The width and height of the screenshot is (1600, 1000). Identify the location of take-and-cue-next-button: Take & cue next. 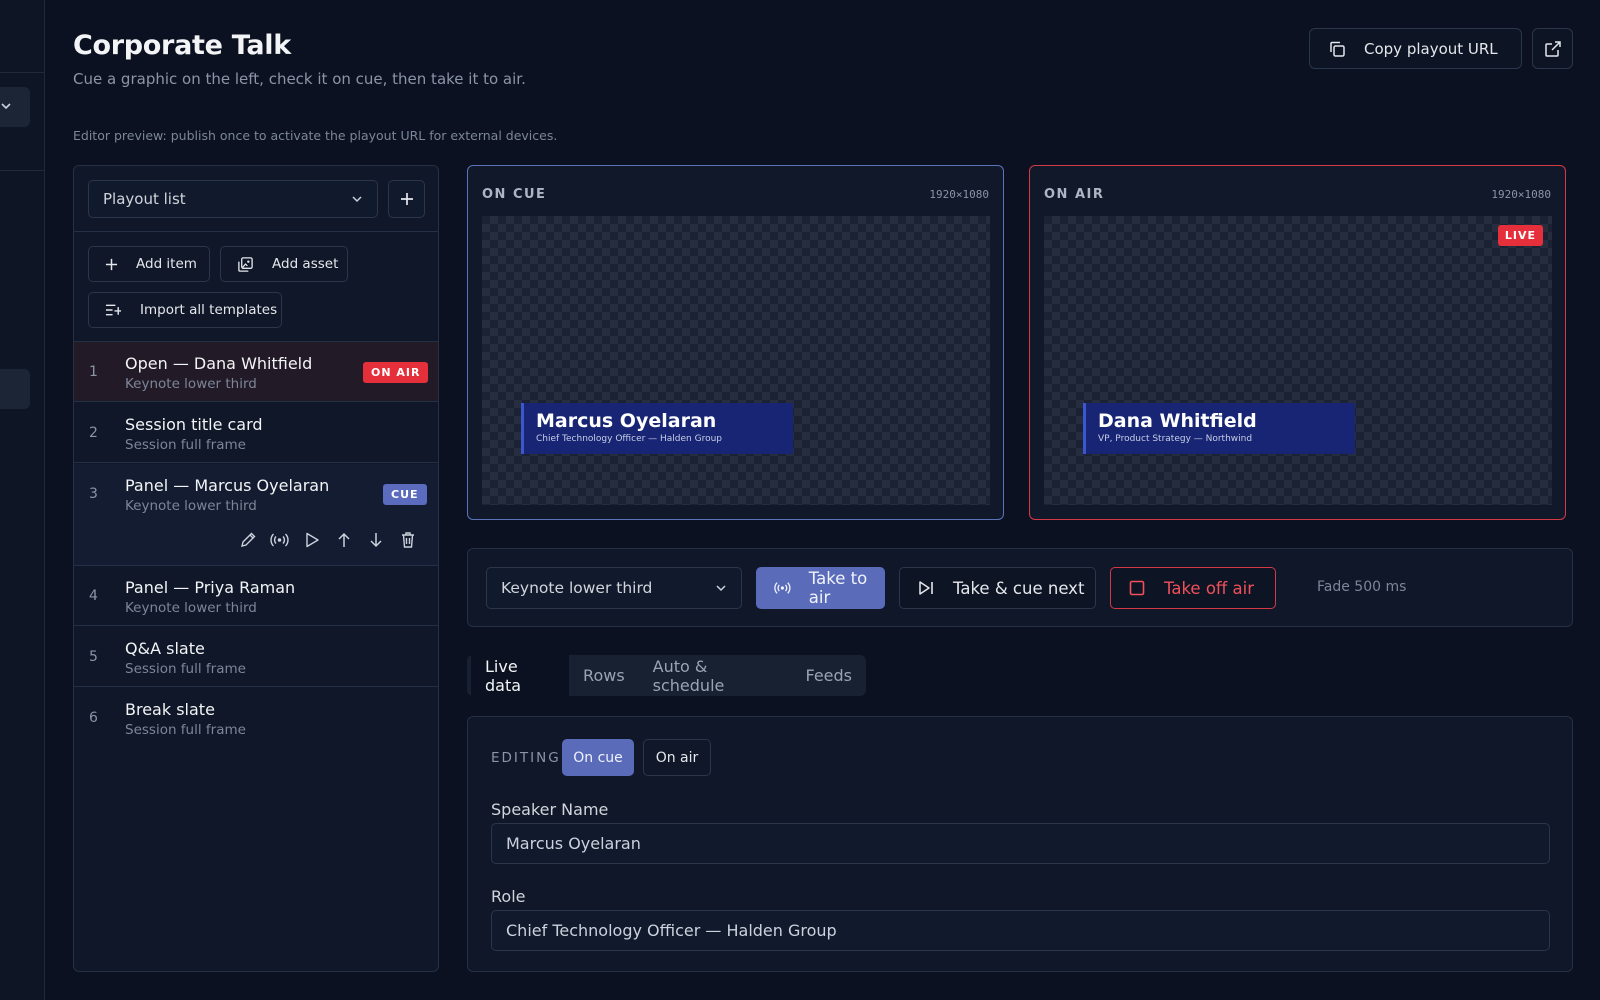
(997, 588).